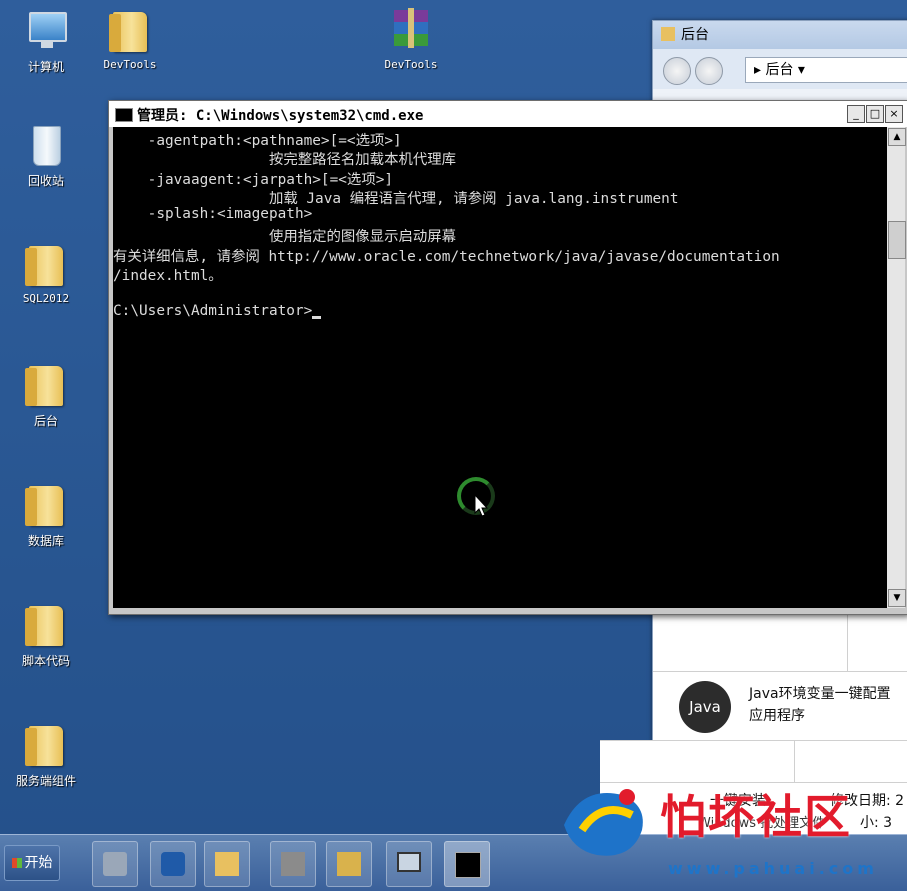 This screenshot has width=907, height=891. I want to click on desktop-icon-label: 数据库, so click(45, 541).